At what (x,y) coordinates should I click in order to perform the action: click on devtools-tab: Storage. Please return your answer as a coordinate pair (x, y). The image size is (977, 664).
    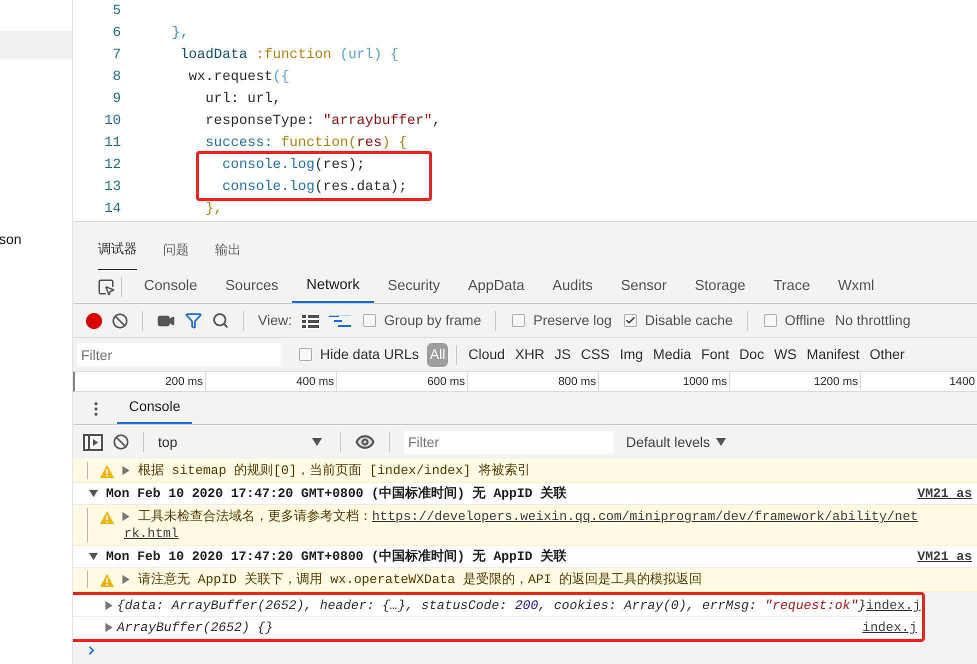
    Looking at the image, I should click on (720, 286).